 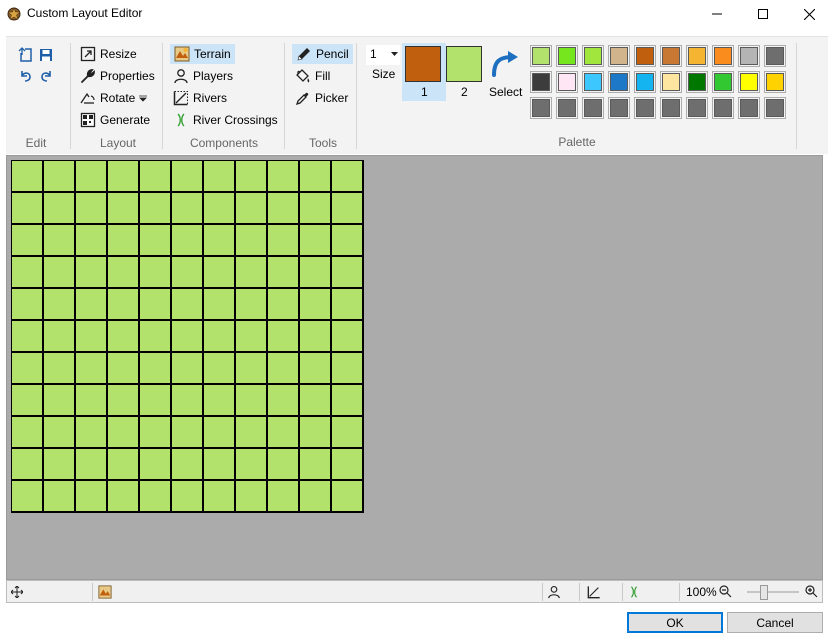 I want to click on zoom-slider-thumb, so click(x=764, y=592).